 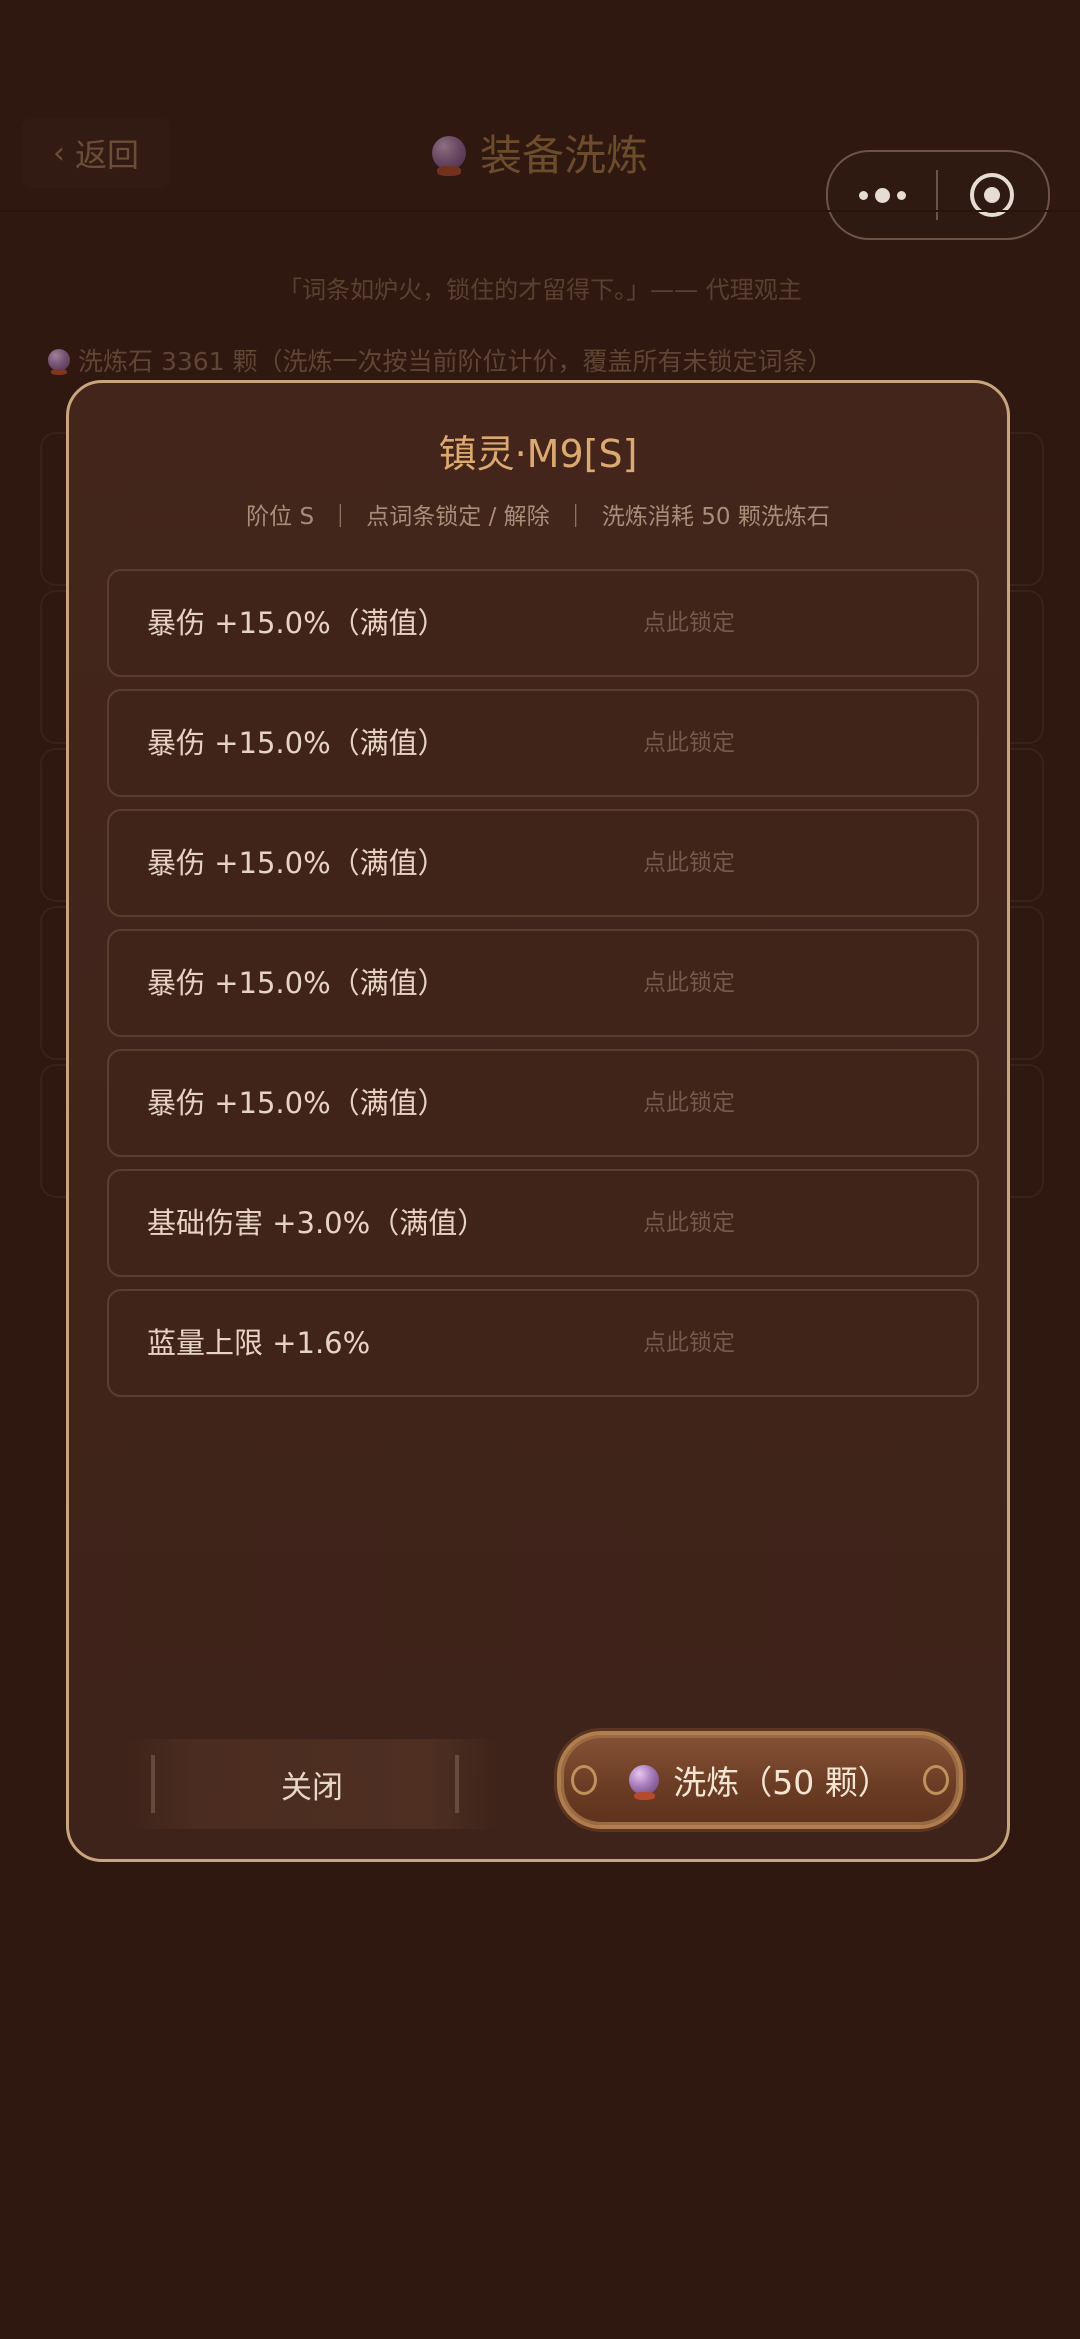 I want to click on affix-text: 基础伤害 +3.0%（满值）, so click(x=317, y=1223).